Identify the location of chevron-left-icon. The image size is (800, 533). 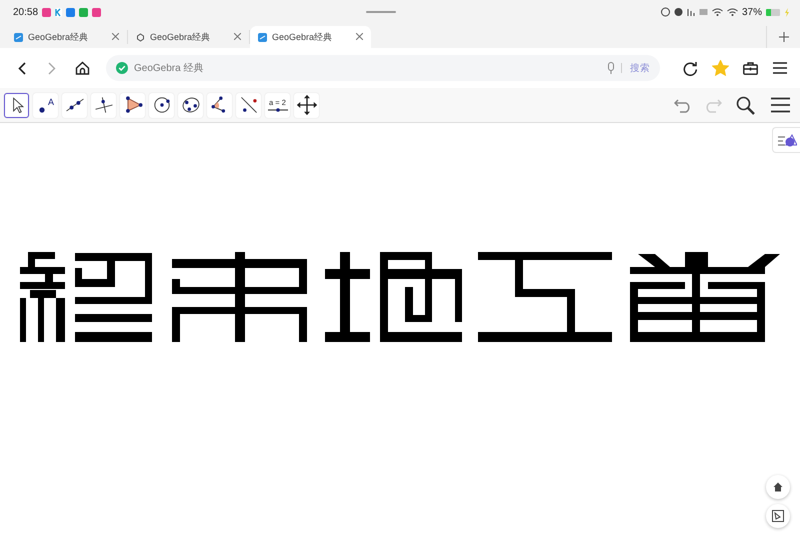
(22, 68).